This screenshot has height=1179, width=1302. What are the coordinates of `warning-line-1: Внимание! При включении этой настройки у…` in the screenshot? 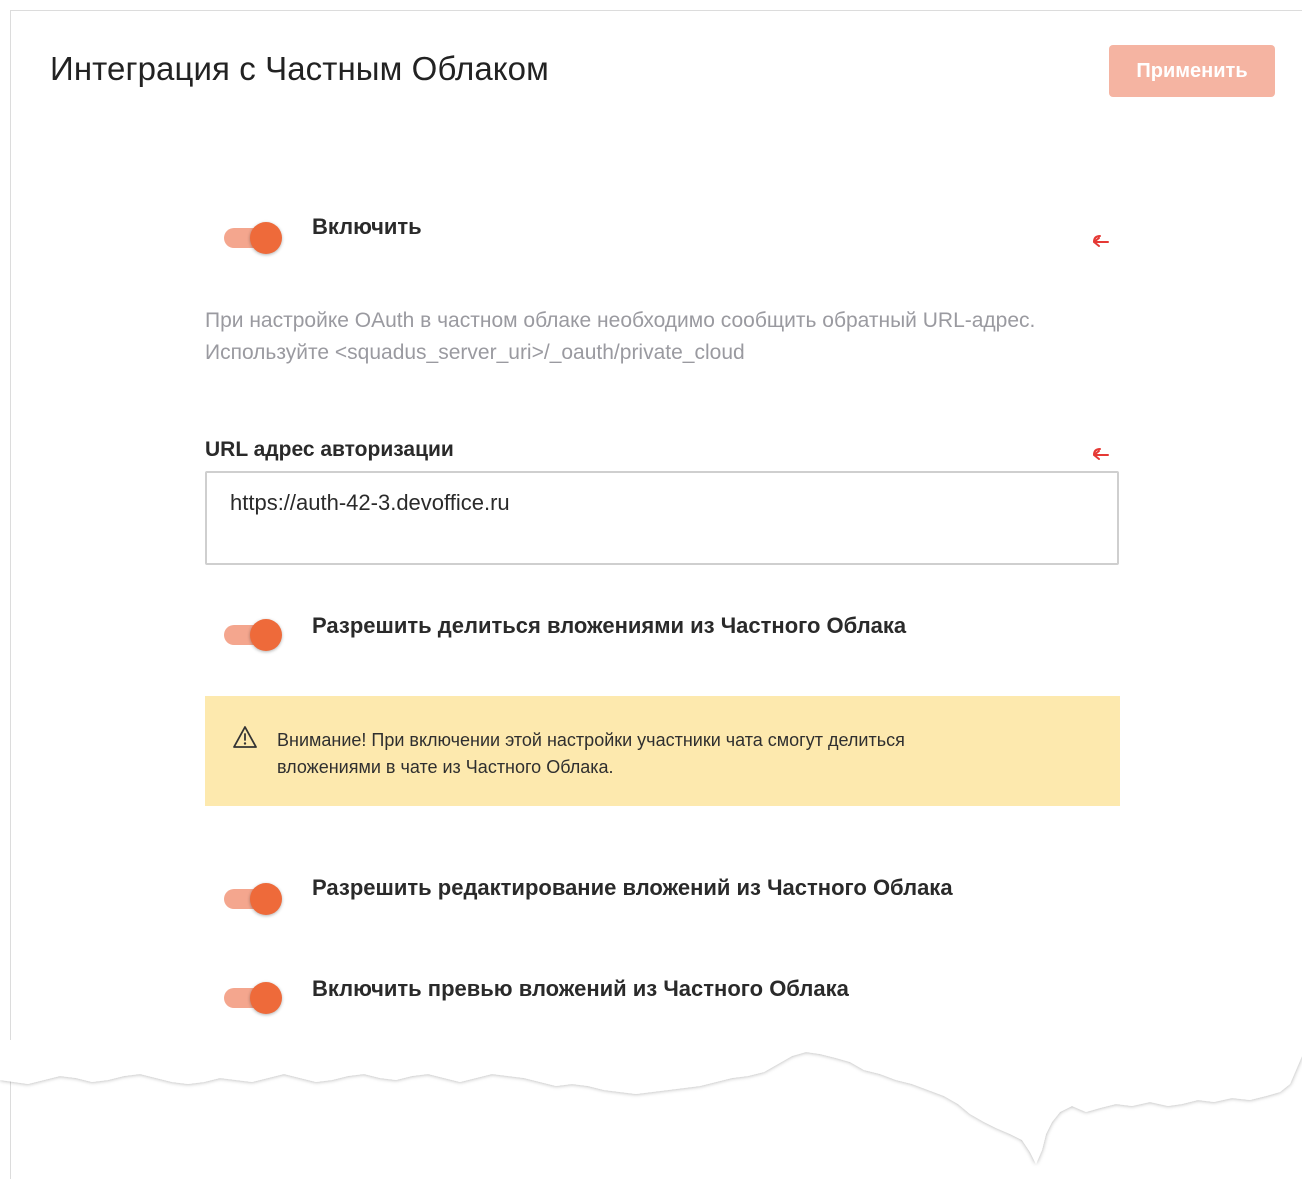 It's located at (591, 740).